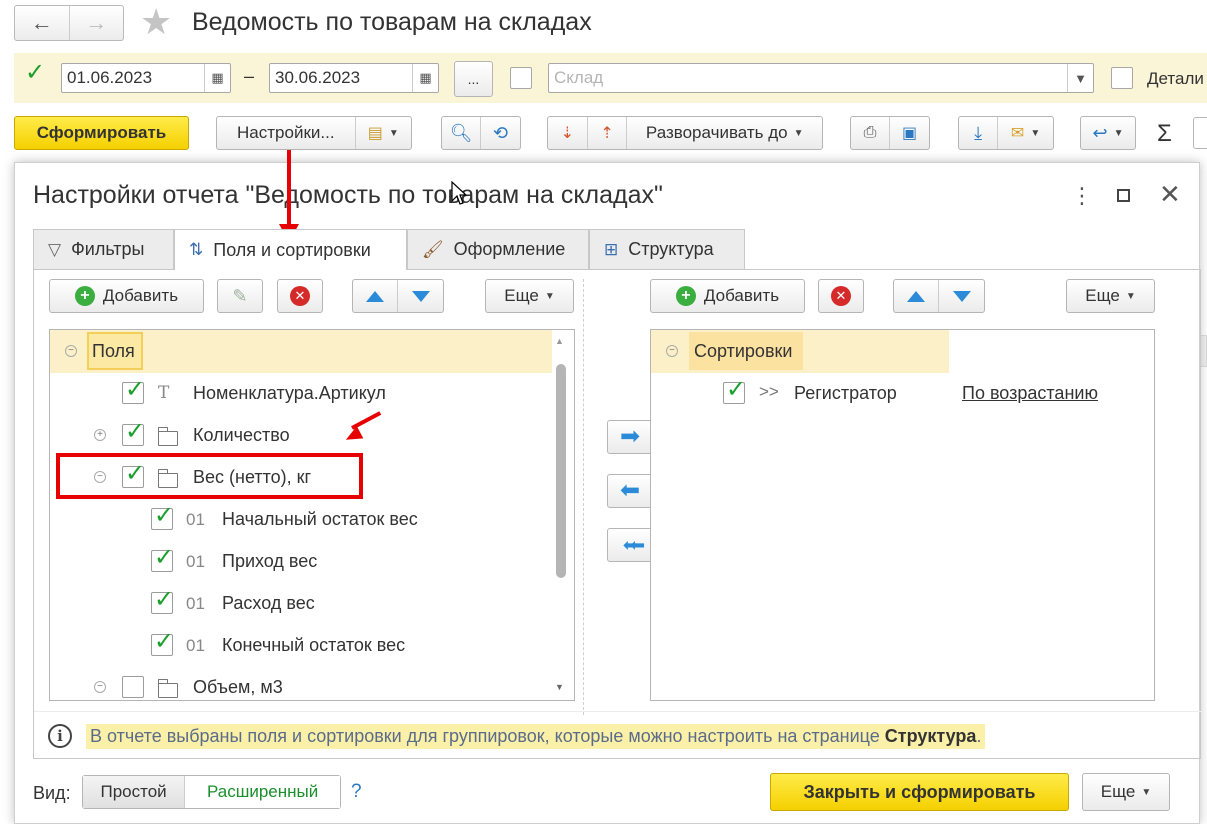 The height and width of the screenshot is (824, 1207). I want to click on scrollbar-thumb, so click(561, 471).